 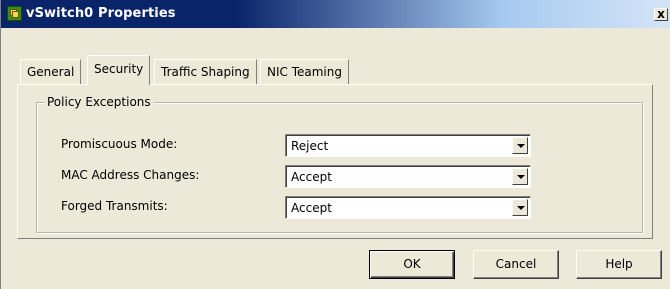 What do you see at coordinates (335, 14) in the screenshot?
I see `title-bar: vSwitch0 Properties x` at bounding box center [335, 14].